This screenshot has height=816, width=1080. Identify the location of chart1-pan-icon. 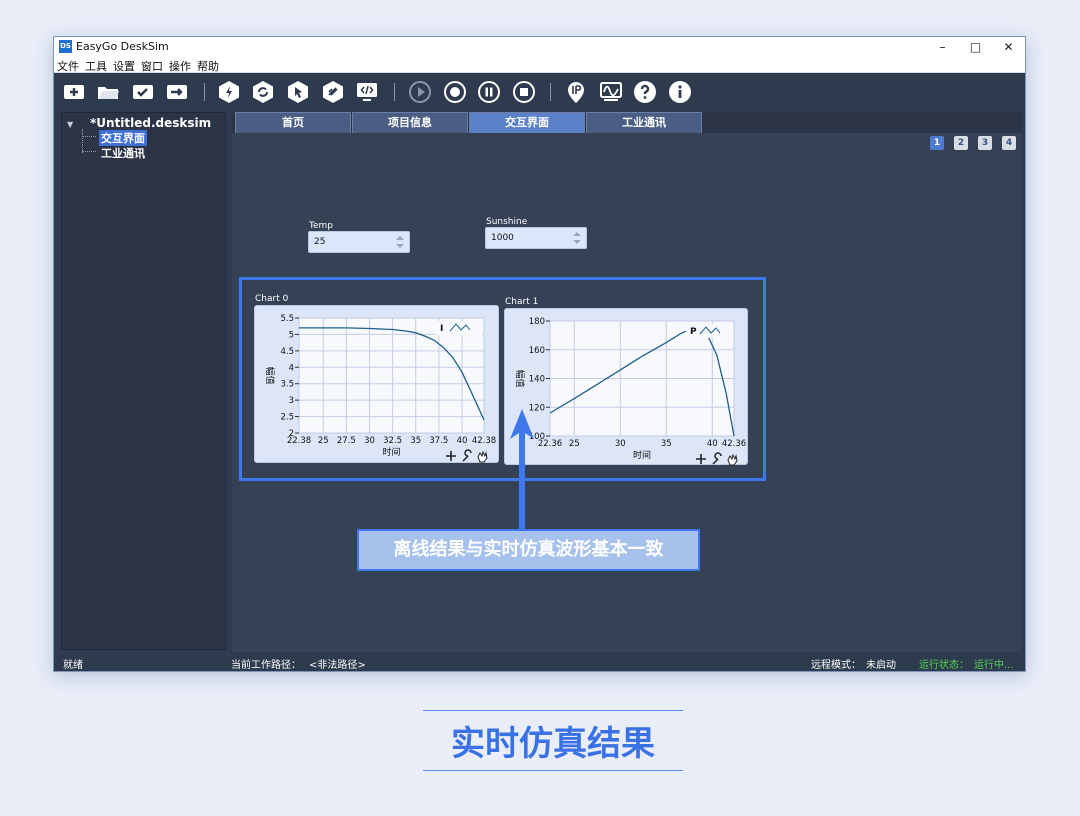
(717, 458).